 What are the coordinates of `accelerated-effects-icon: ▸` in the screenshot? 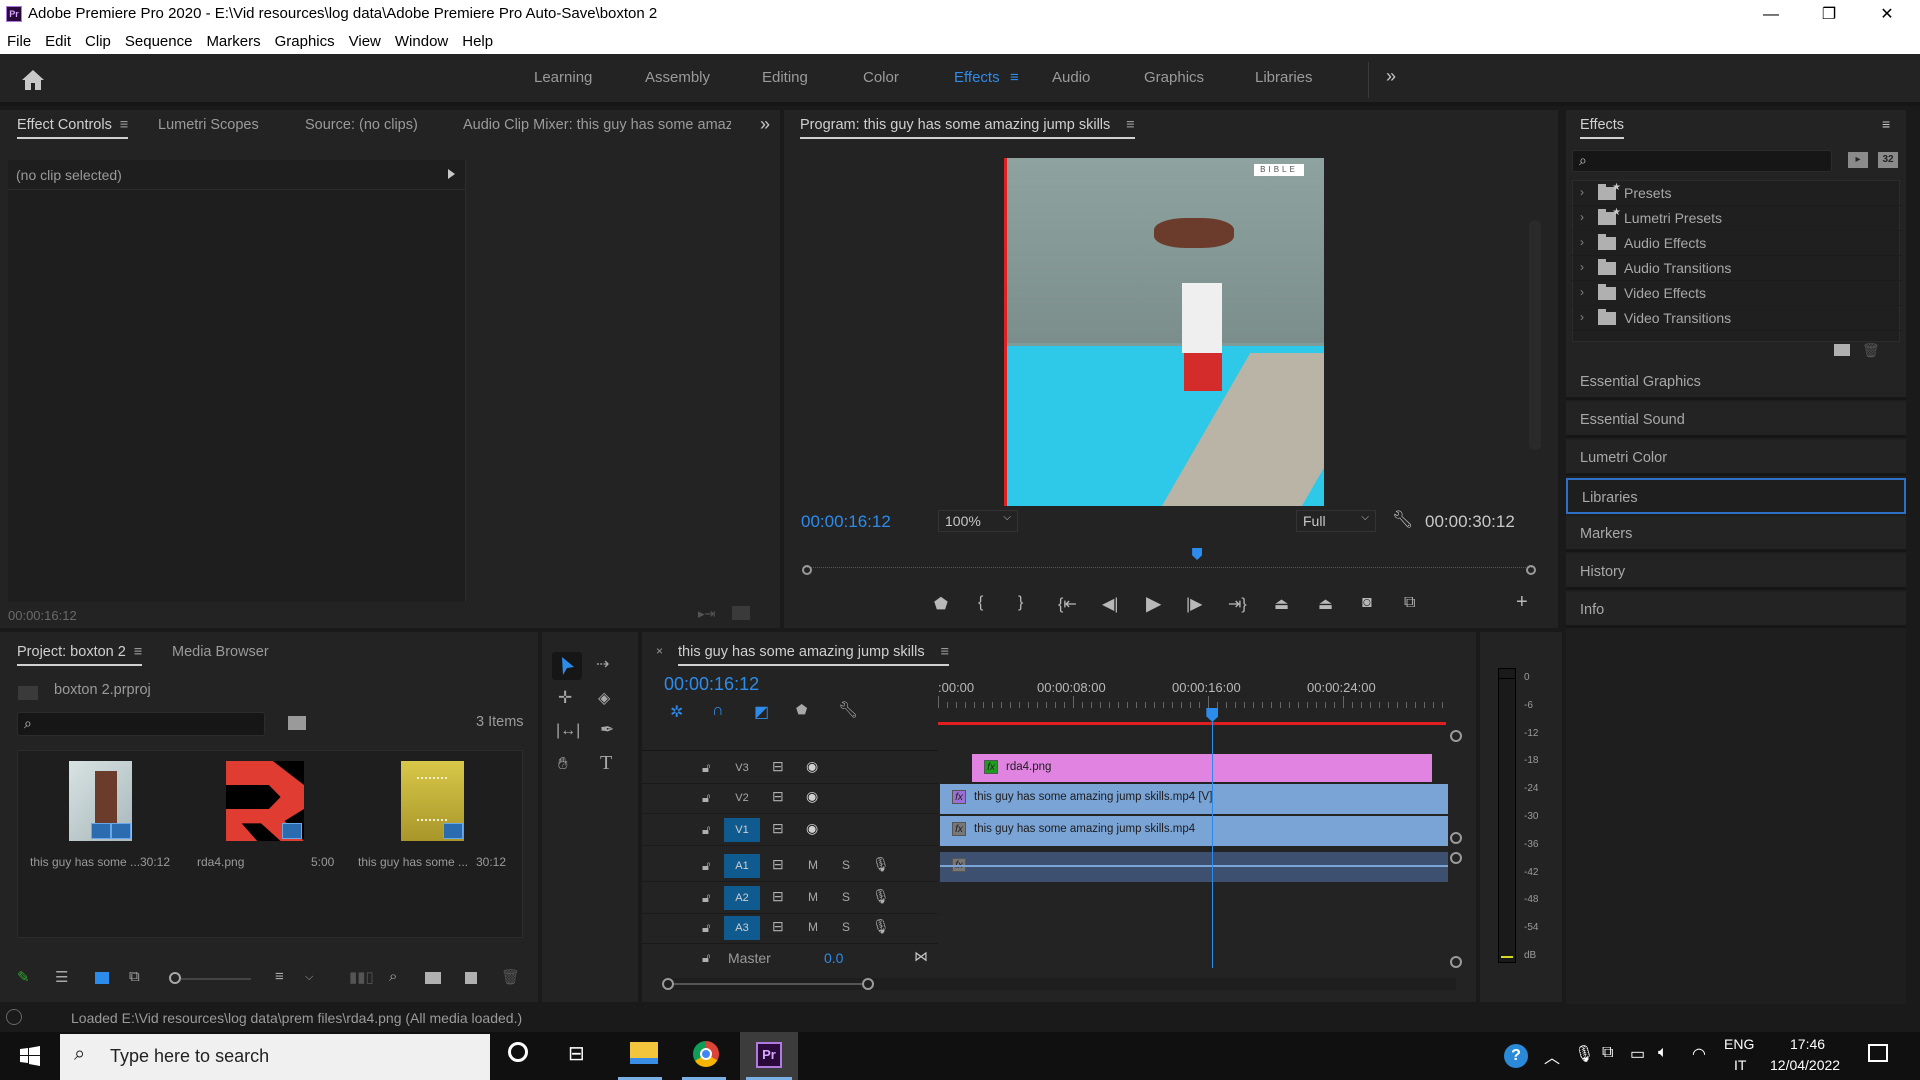 It's located at (1858, 160).